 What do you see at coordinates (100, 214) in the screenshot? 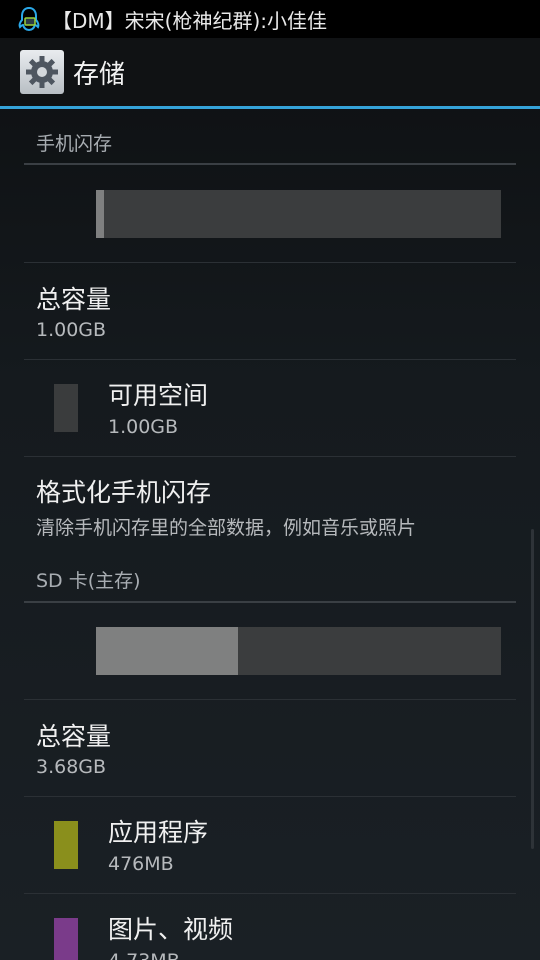
I see `internal-usage-fill` at bounding box center [100, 214].